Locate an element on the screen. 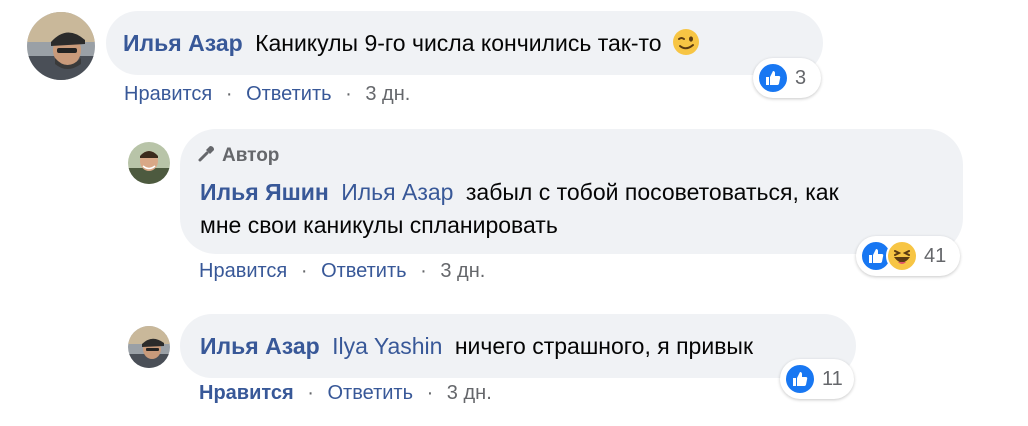 The image size is (1028, 426). reaction-summary: 11 is located at coordinates (817, 379).